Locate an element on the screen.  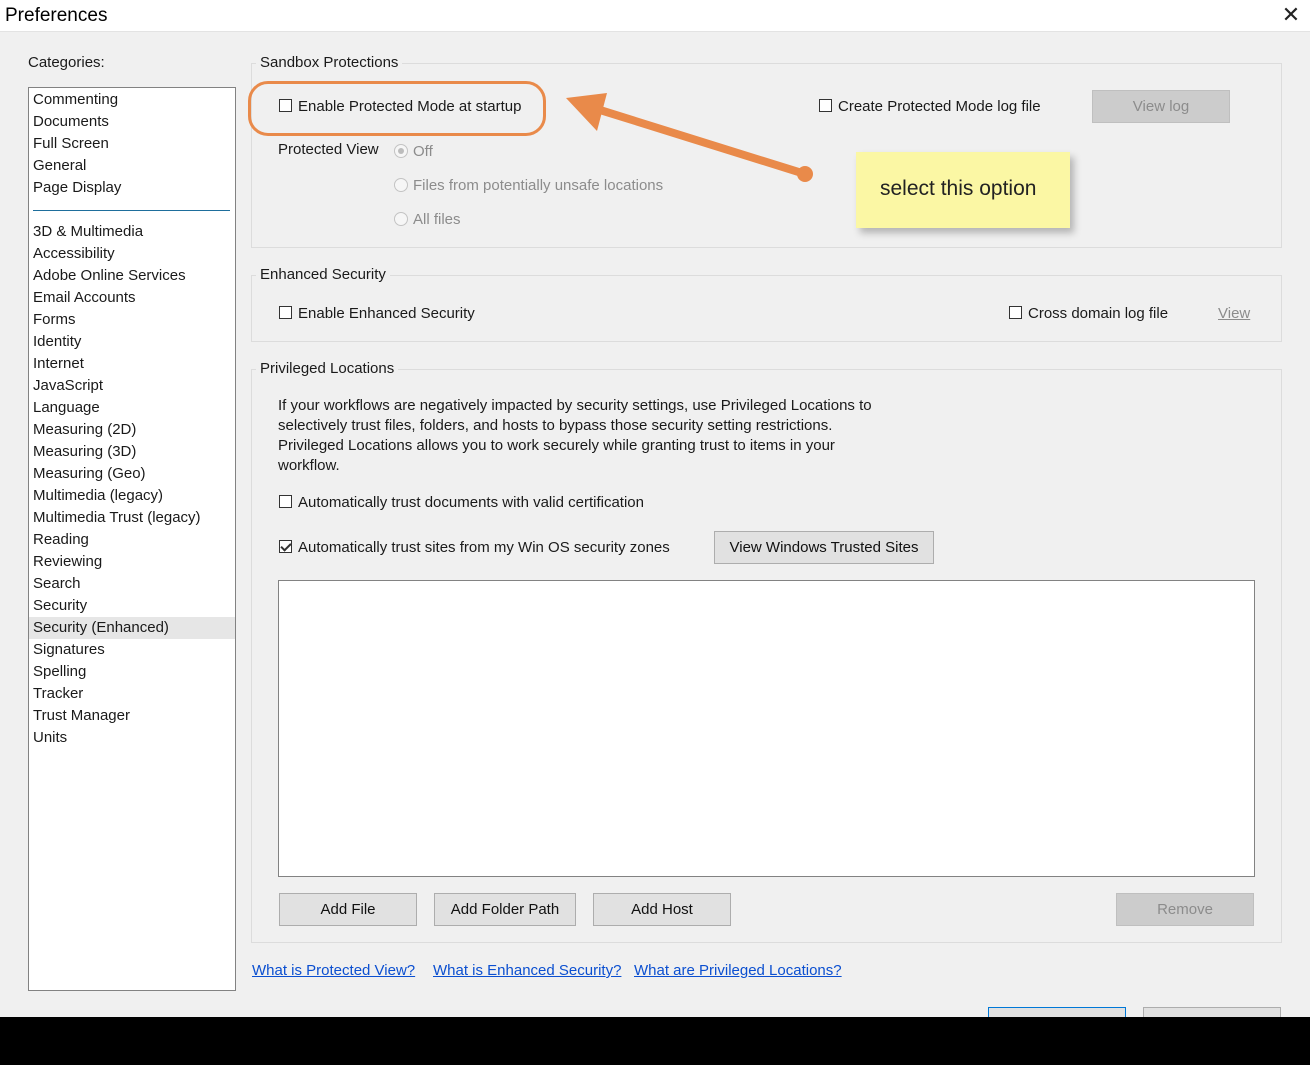
protected-view-label: Protected View is located at coordinates (328, 149).